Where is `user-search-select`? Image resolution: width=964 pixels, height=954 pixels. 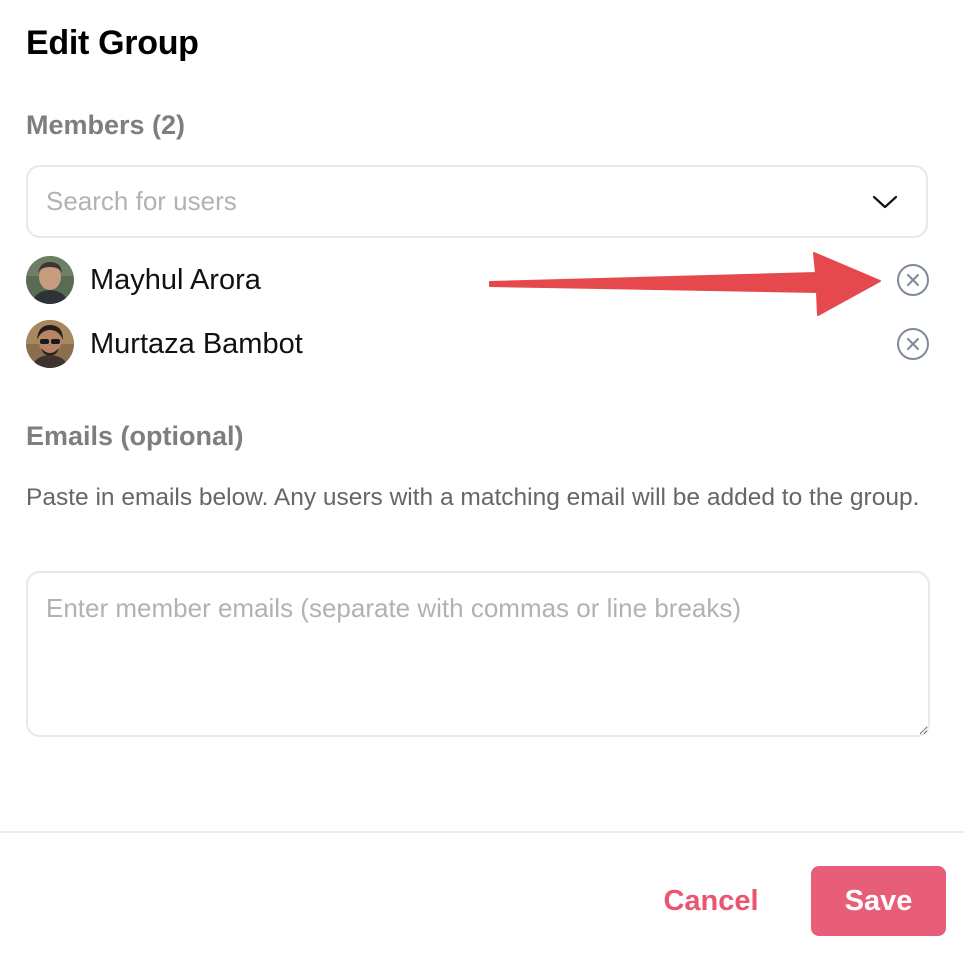 user-search-select is located at coordinates (477, 201).